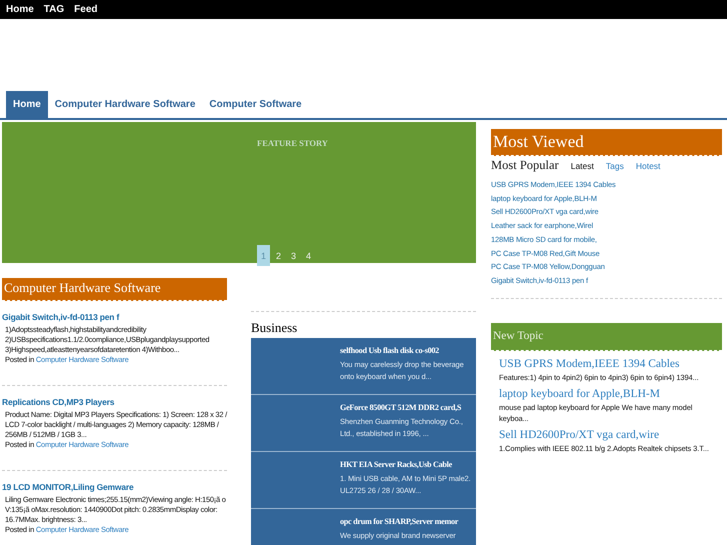  Describe the element at coordinates (610, 364) in the screenshot. I see `topic-title-link: USB GPRS Modem,IEEE 1394 Cables` at that location.